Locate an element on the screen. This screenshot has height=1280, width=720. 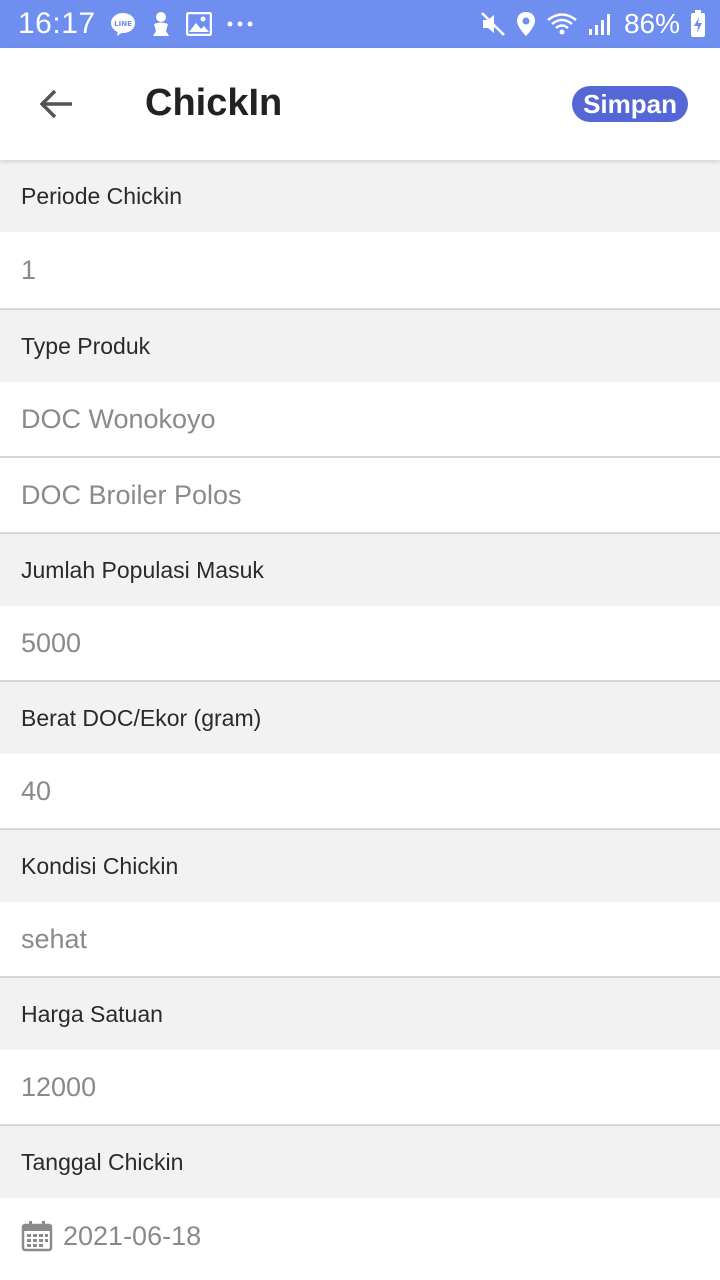
periode-field: 1 is located at coordinates (360, 271).